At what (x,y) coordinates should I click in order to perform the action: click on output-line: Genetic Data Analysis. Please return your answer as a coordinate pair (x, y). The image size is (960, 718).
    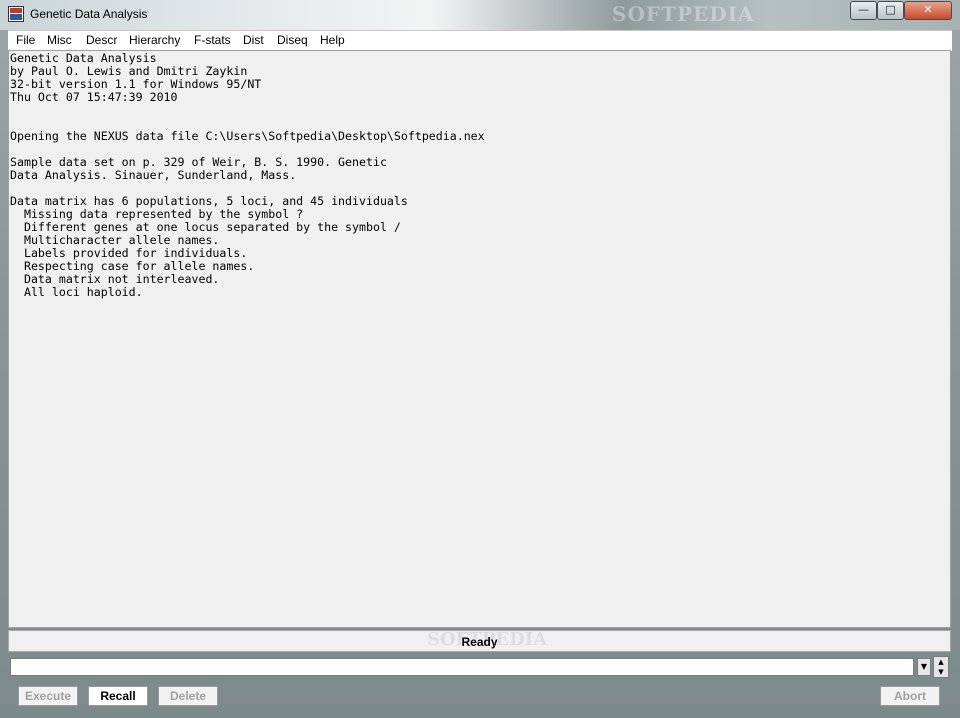
    Looking at the image, I should click on (83, 58).